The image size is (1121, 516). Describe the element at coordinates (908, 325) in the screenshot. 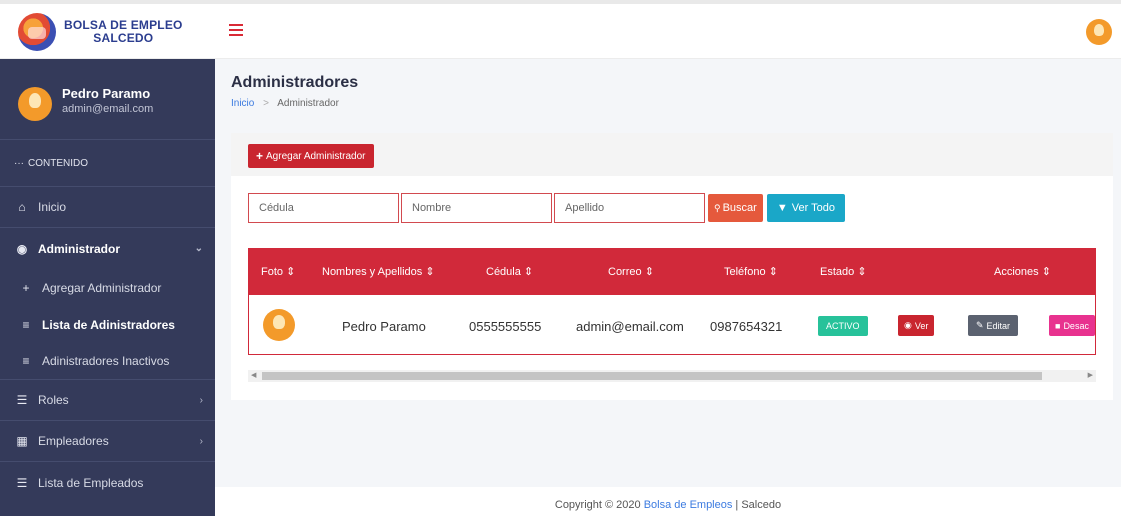

I see `eye-icon: ◉` at that location.